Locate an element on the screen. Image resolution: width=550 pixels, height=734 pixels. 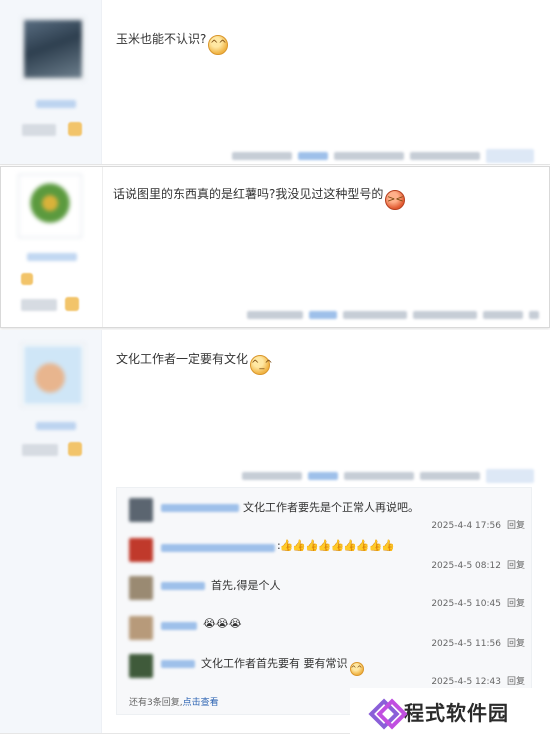
sub-reply-time: 2025-4-5 08:12 is located at coordinates (466, 566).